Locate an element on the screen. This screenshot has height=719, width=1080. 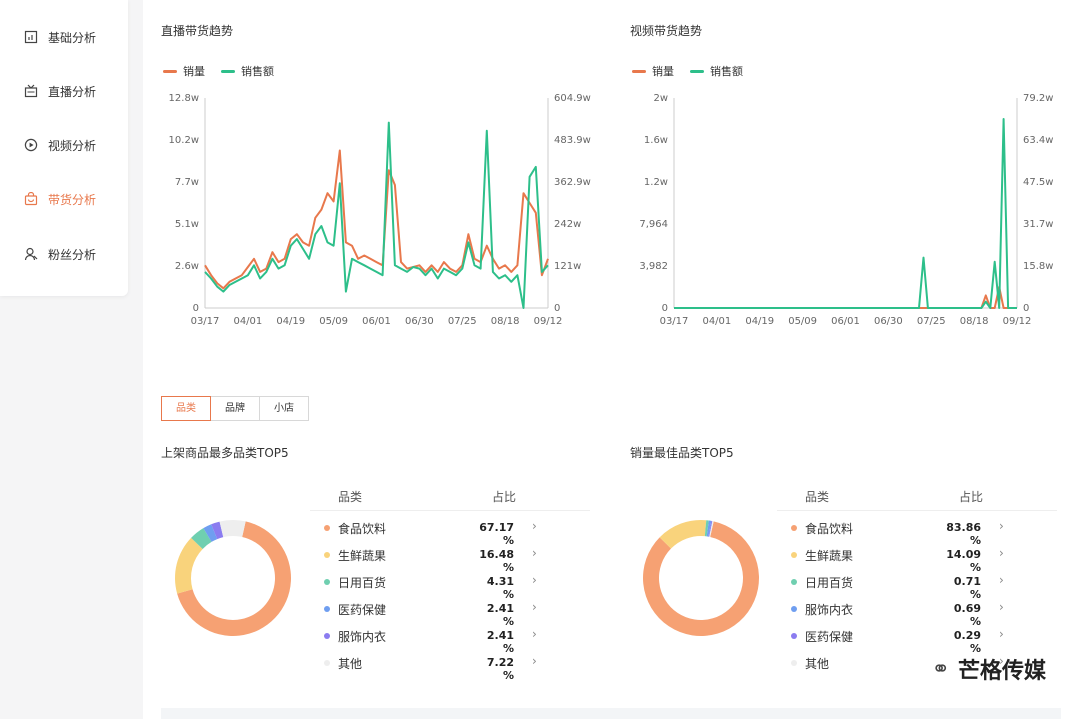
chart-icon is located at coordinates (31, 37).